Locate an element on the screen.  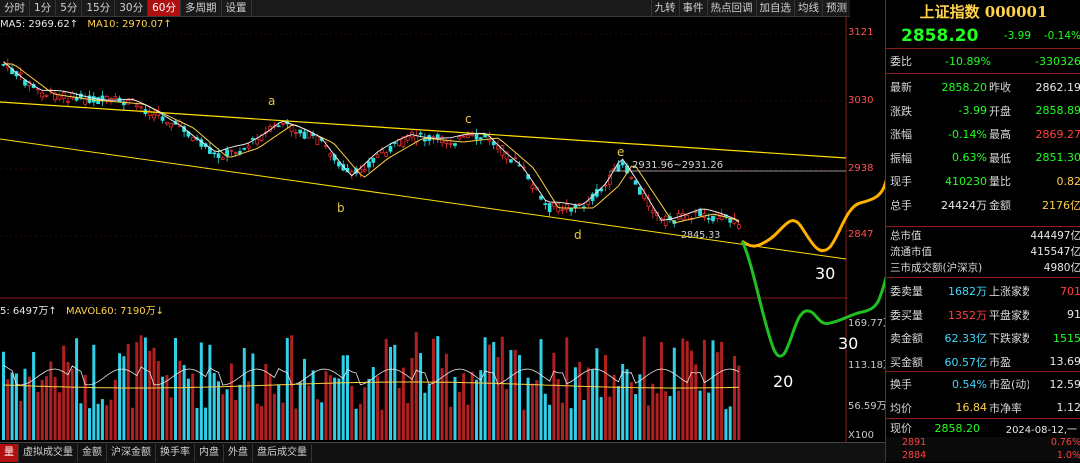
add-watchlist-button: 加自选 is located at coordinates (775, 8).